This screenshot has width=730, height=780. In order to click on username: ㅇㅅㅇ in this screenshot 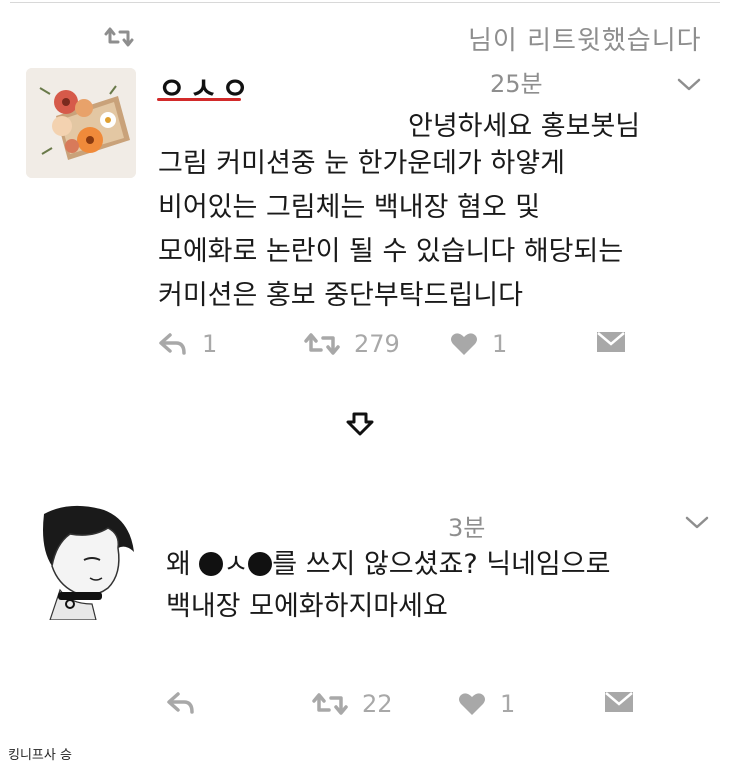, I will do `click(205, 86)`.